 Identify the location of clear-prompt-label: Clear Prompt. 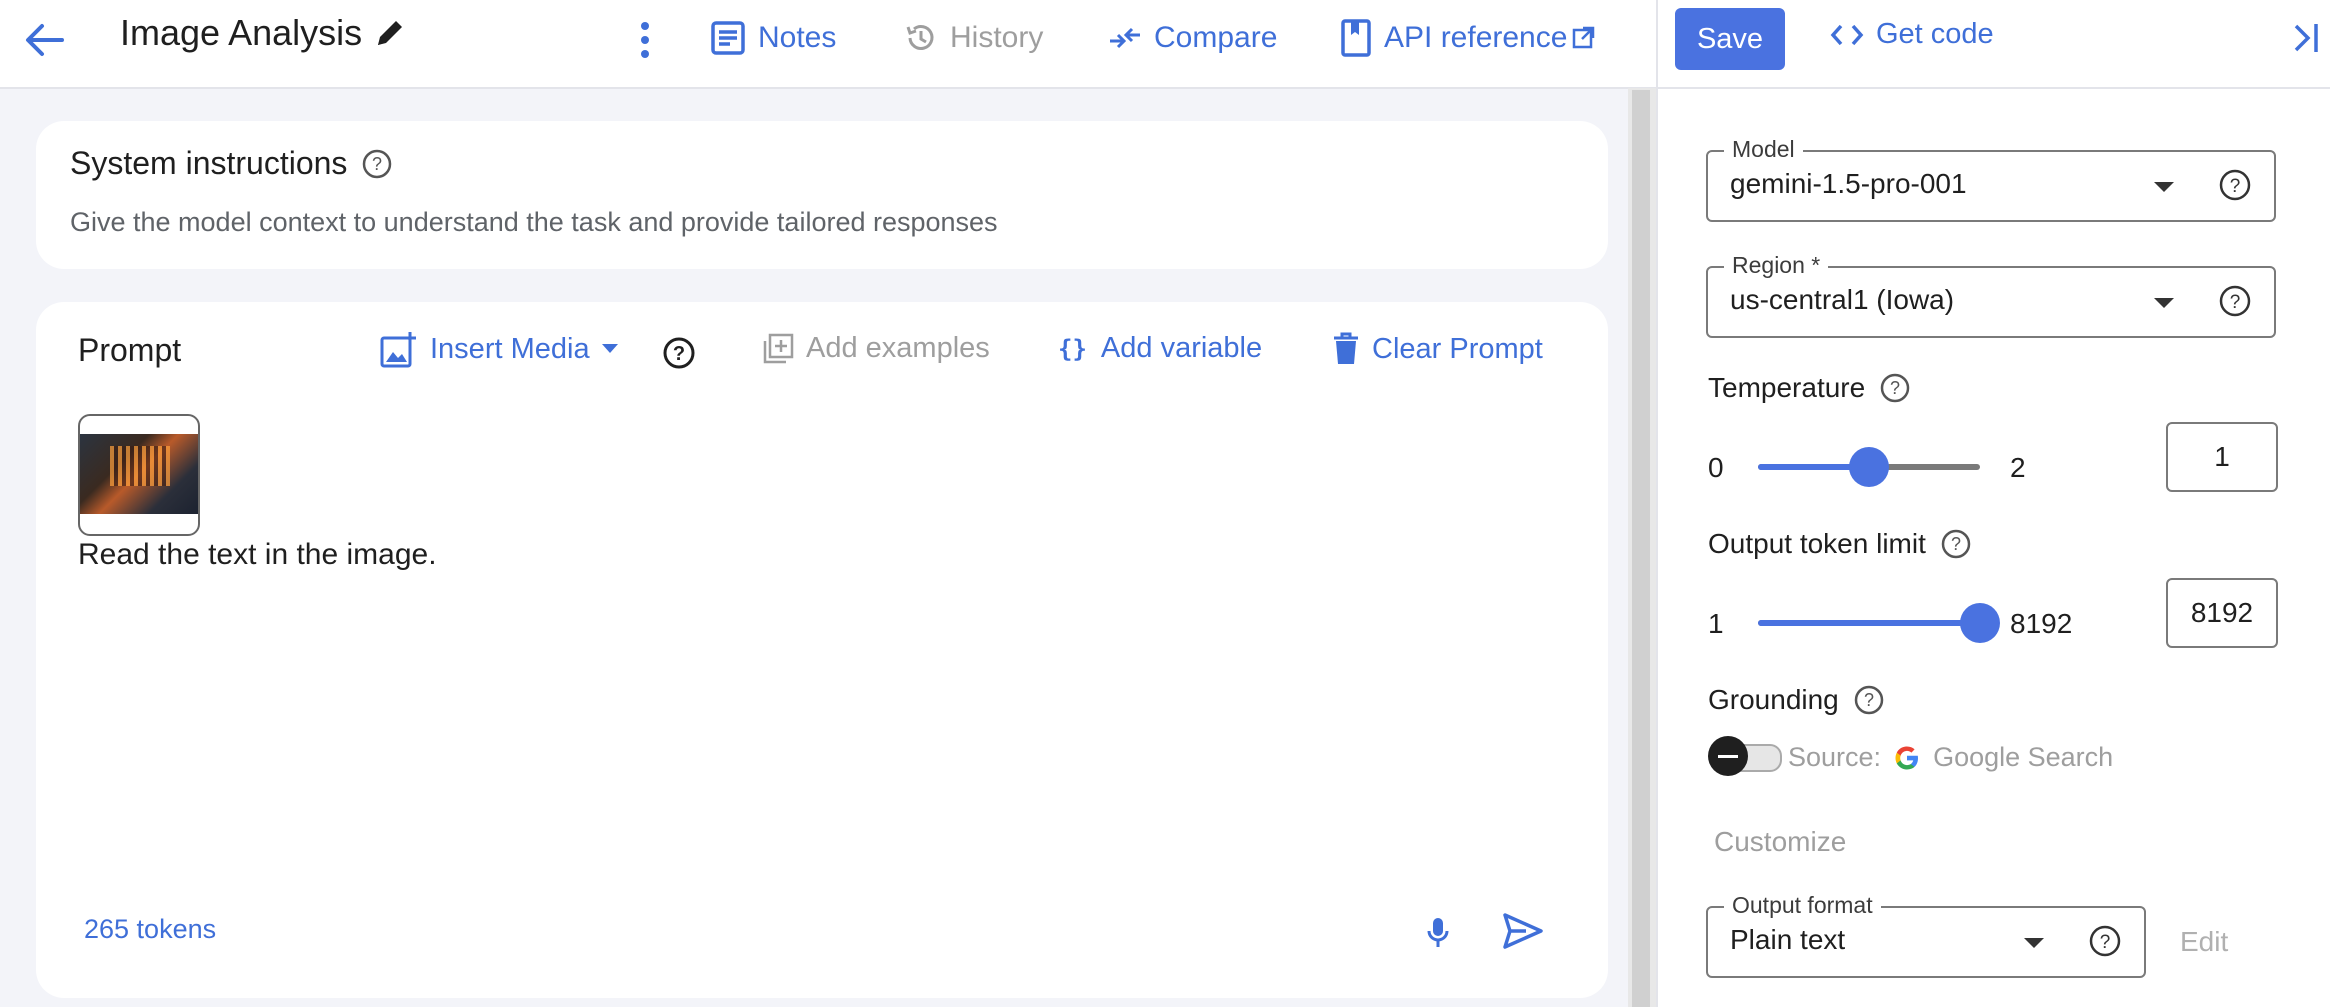
(1457, 348).